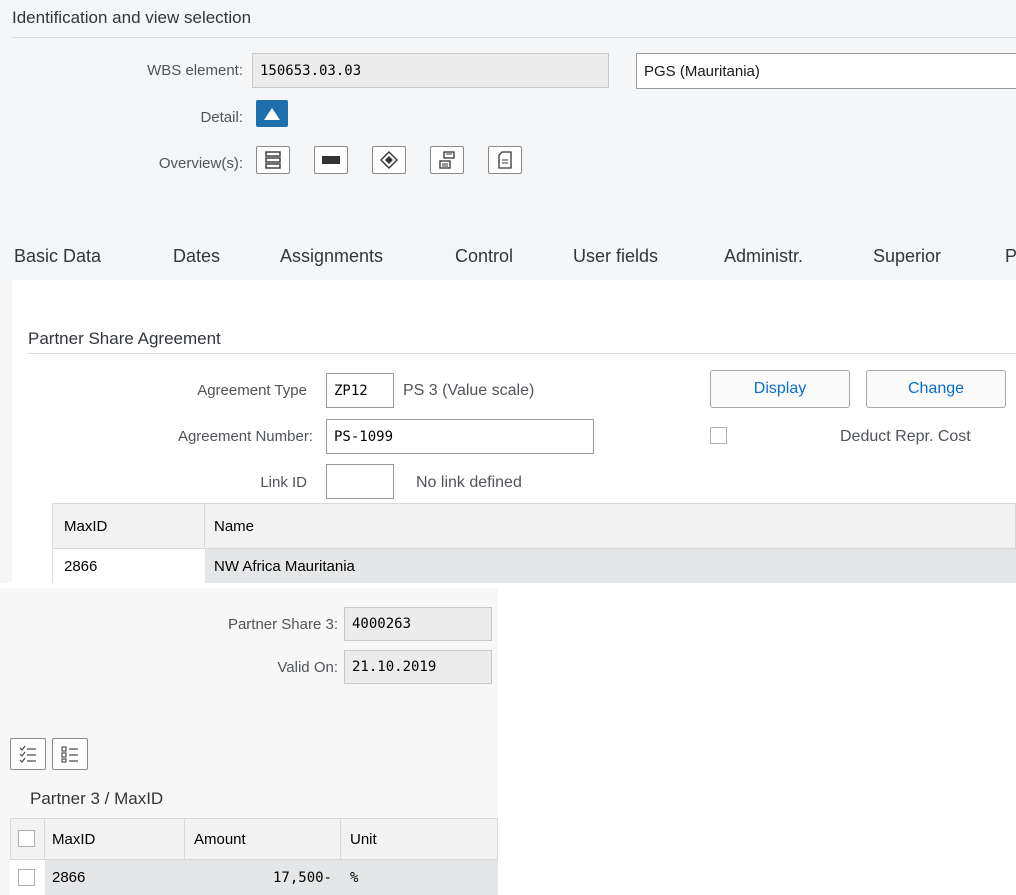 Image resolution: width=1016 pixels, height=895 pixels. I want to click on overview-flat-list-button, so click(331, 160).